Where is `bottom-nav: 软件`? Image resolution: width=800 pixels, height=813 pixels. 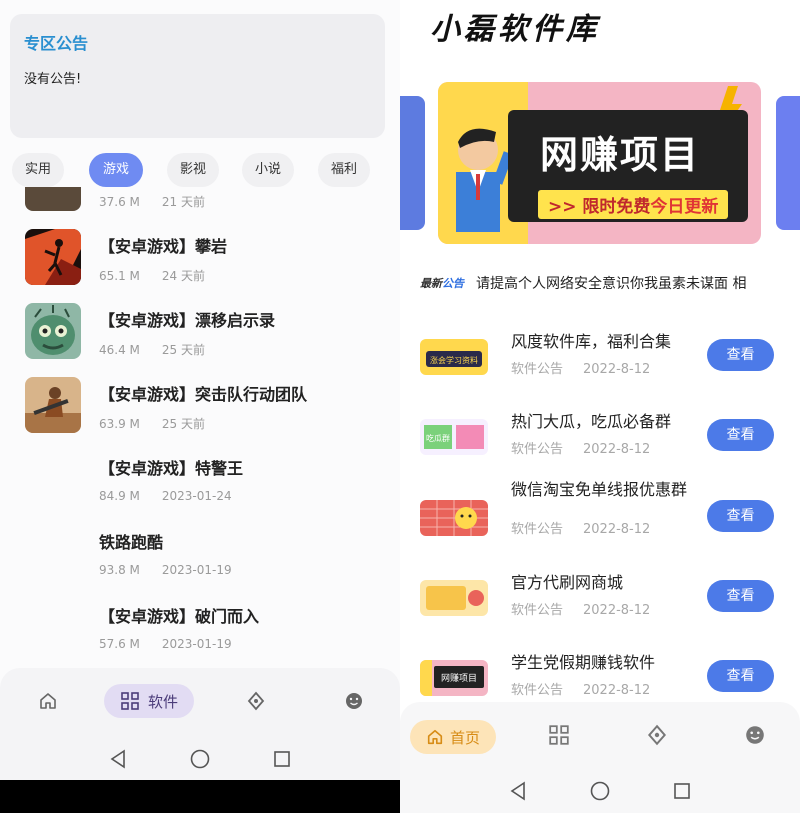
bottom-nav: 软件 is located at coordinates (200, 724).